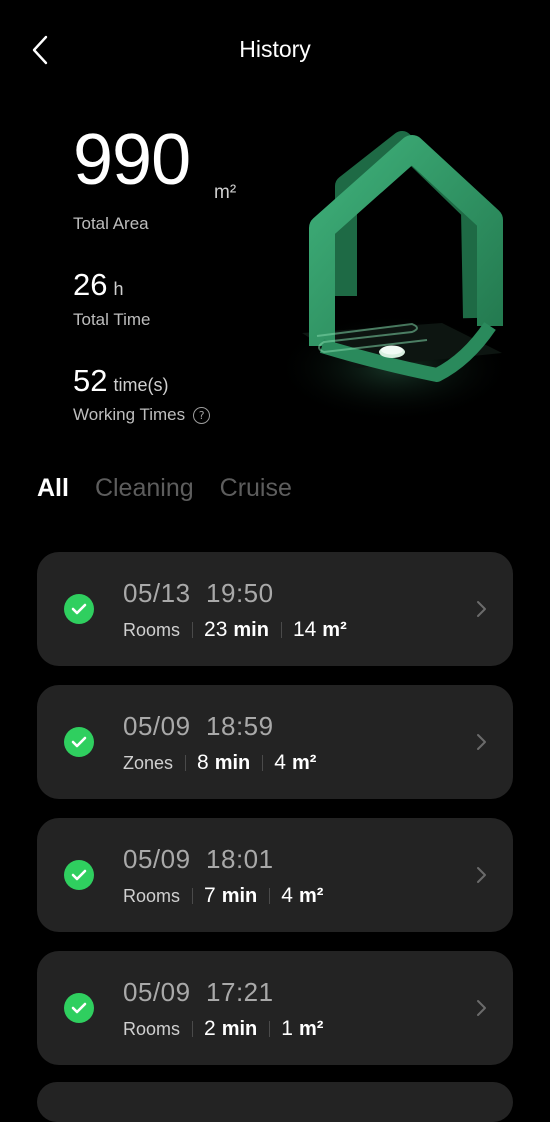 This screenshot has height=1122, width=550. Describe the element at coordinates (210, 1028) in the screenshot. I see `record-duration: 2` at that location.